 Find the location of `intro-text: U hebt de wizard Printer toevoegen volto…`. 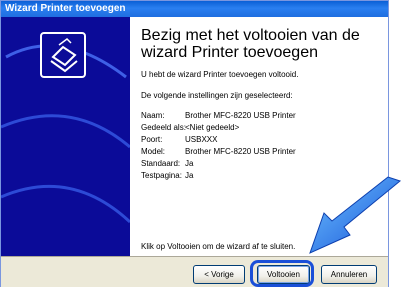

intro-text: U hebt de wizard Printer toevoegen volto… is located at coordinates (220, 74).